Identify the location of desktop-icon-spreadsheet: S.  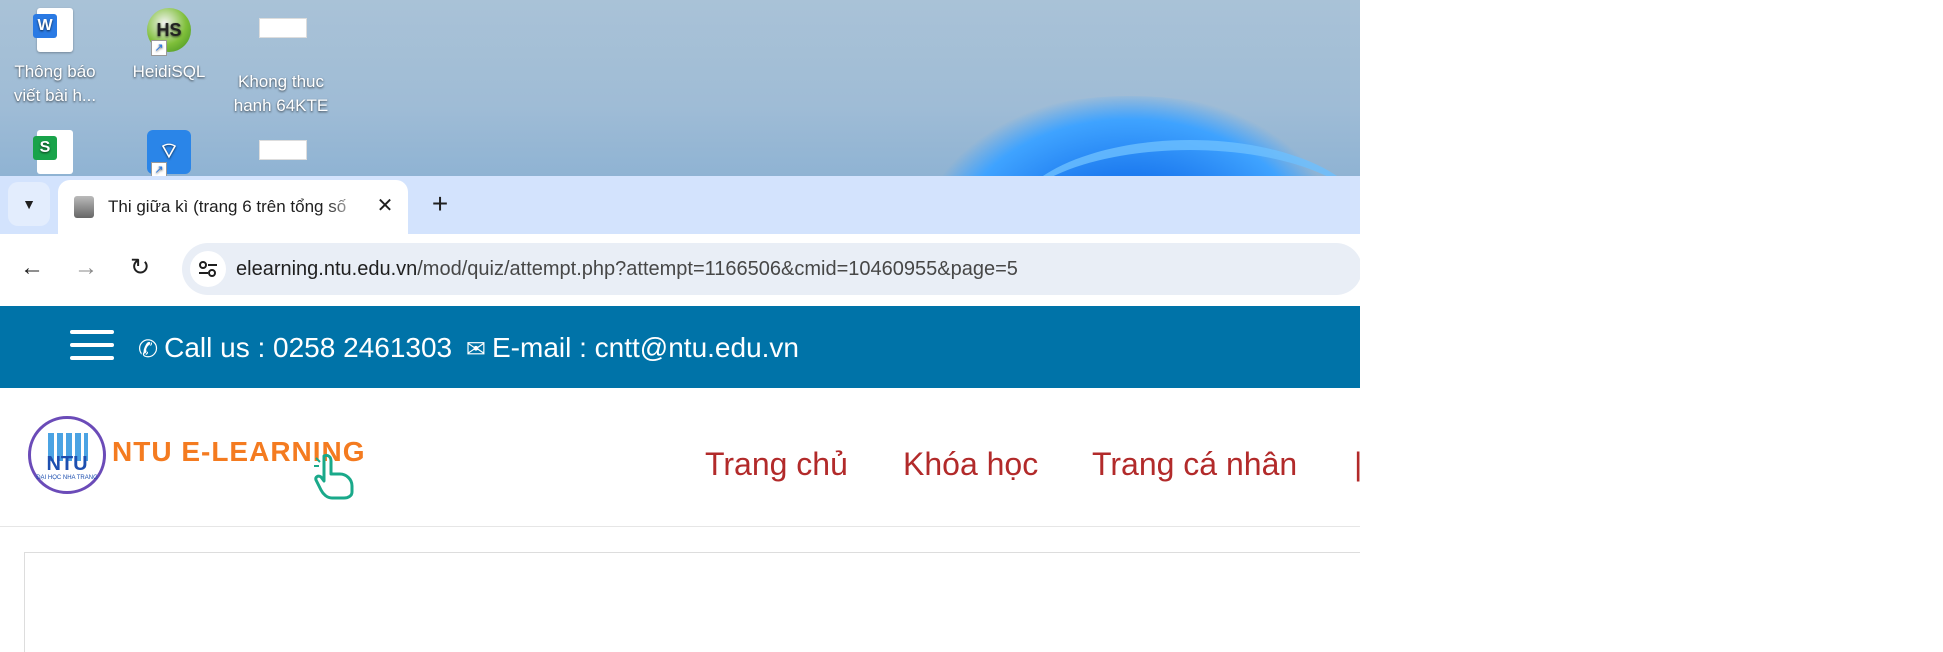
(55, 149).